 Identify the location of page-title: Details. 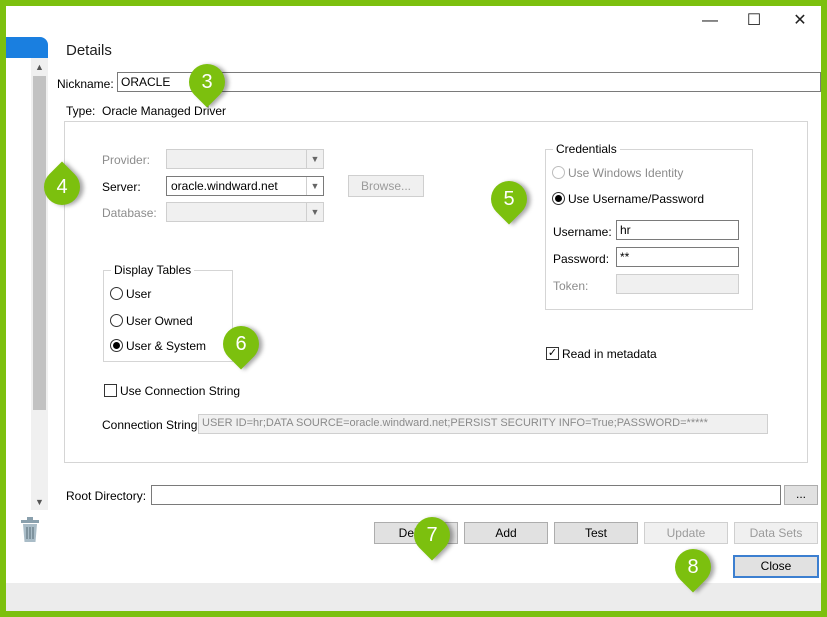
(89, 50).